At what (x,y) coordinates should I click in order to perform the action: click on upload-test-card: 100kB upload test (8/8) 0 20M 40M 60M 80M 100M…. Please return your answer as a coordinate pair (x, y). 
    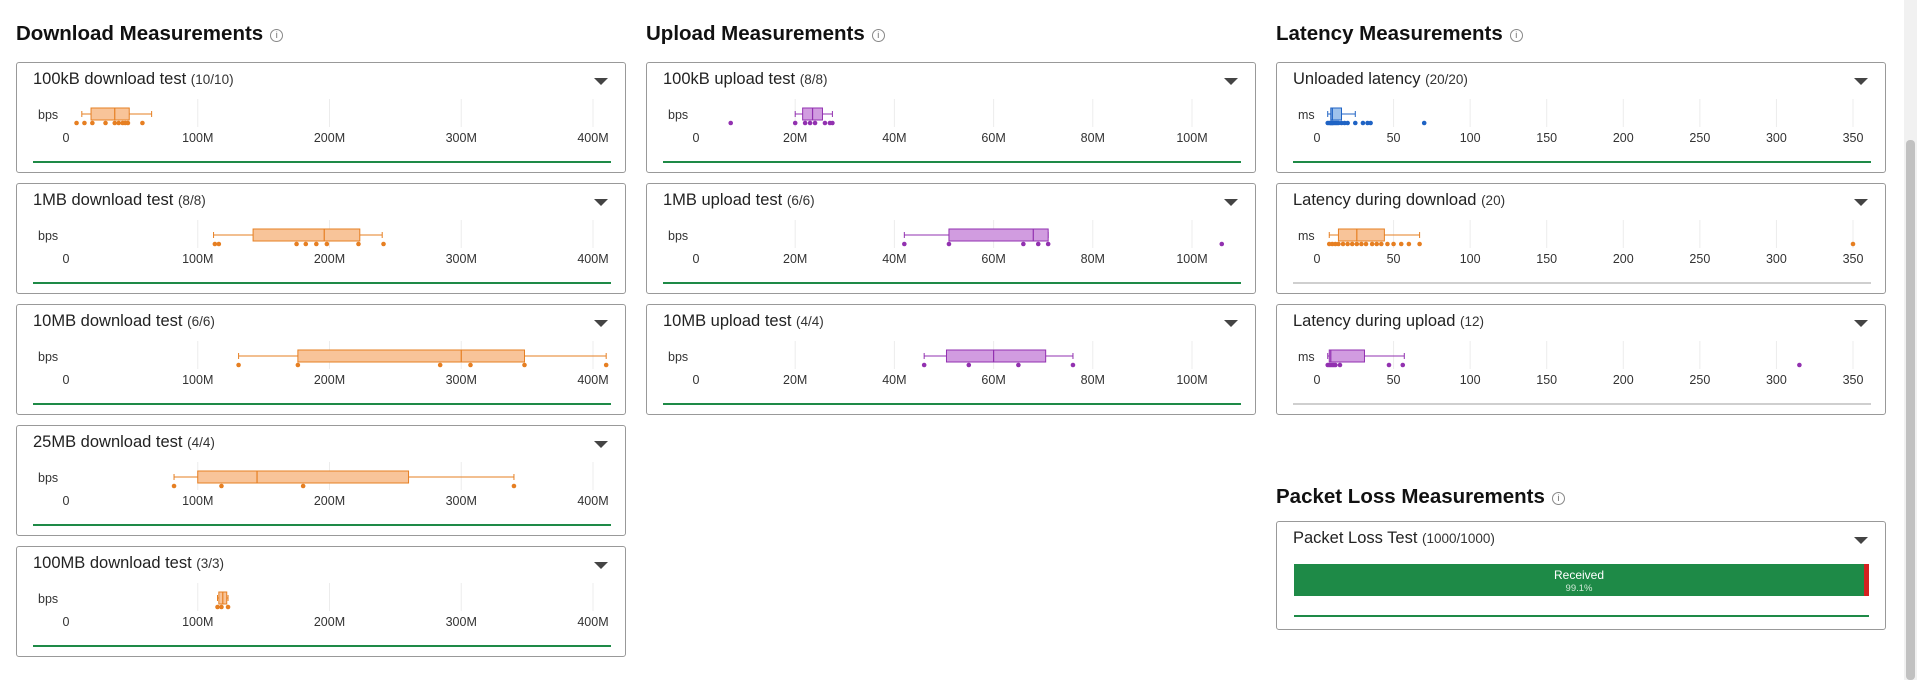
    Looking at the image, I should click on (951, 117).